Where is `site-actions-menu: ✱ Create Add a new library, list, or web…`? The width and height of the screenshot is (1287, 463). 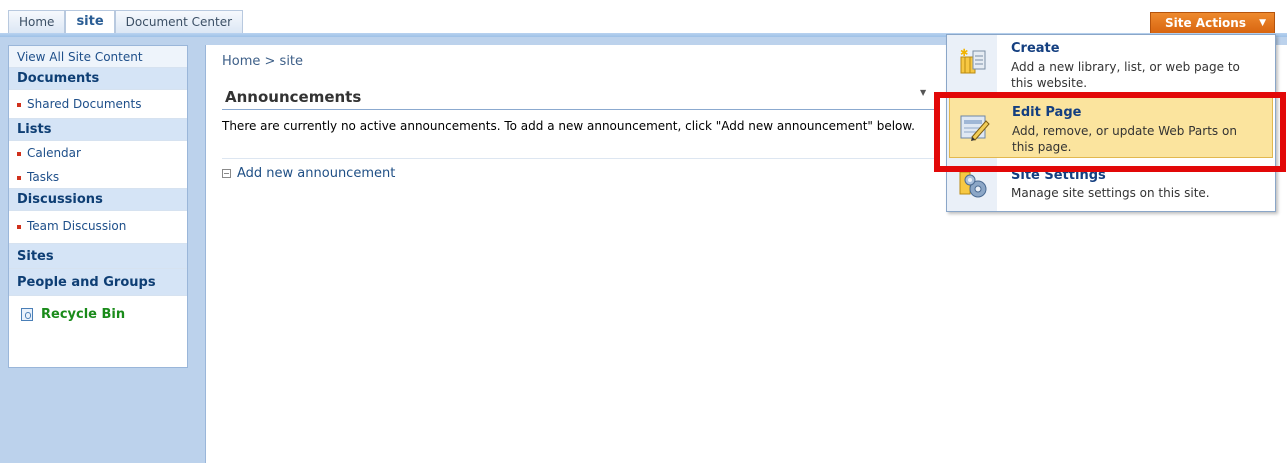 site-actions-menu: ✱ Create Add a new library, list, or web… is located at coordinates (1111, 123).